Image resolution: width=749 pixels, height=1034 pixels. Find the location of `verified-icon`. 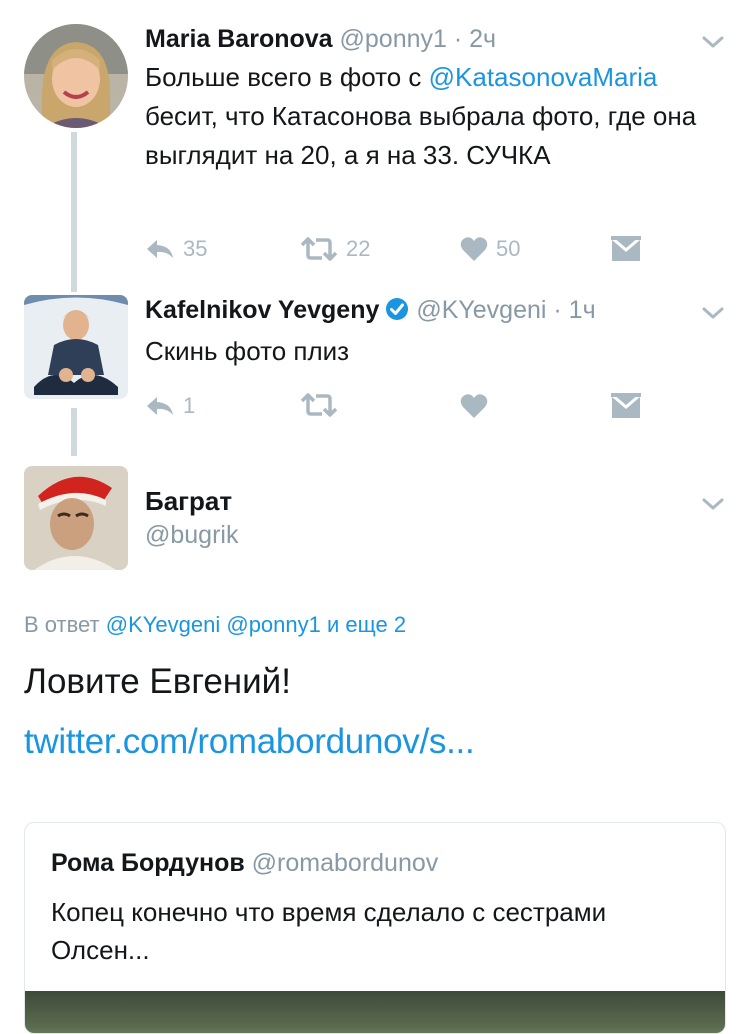

verified-icon is located at coordinates (397, 312).